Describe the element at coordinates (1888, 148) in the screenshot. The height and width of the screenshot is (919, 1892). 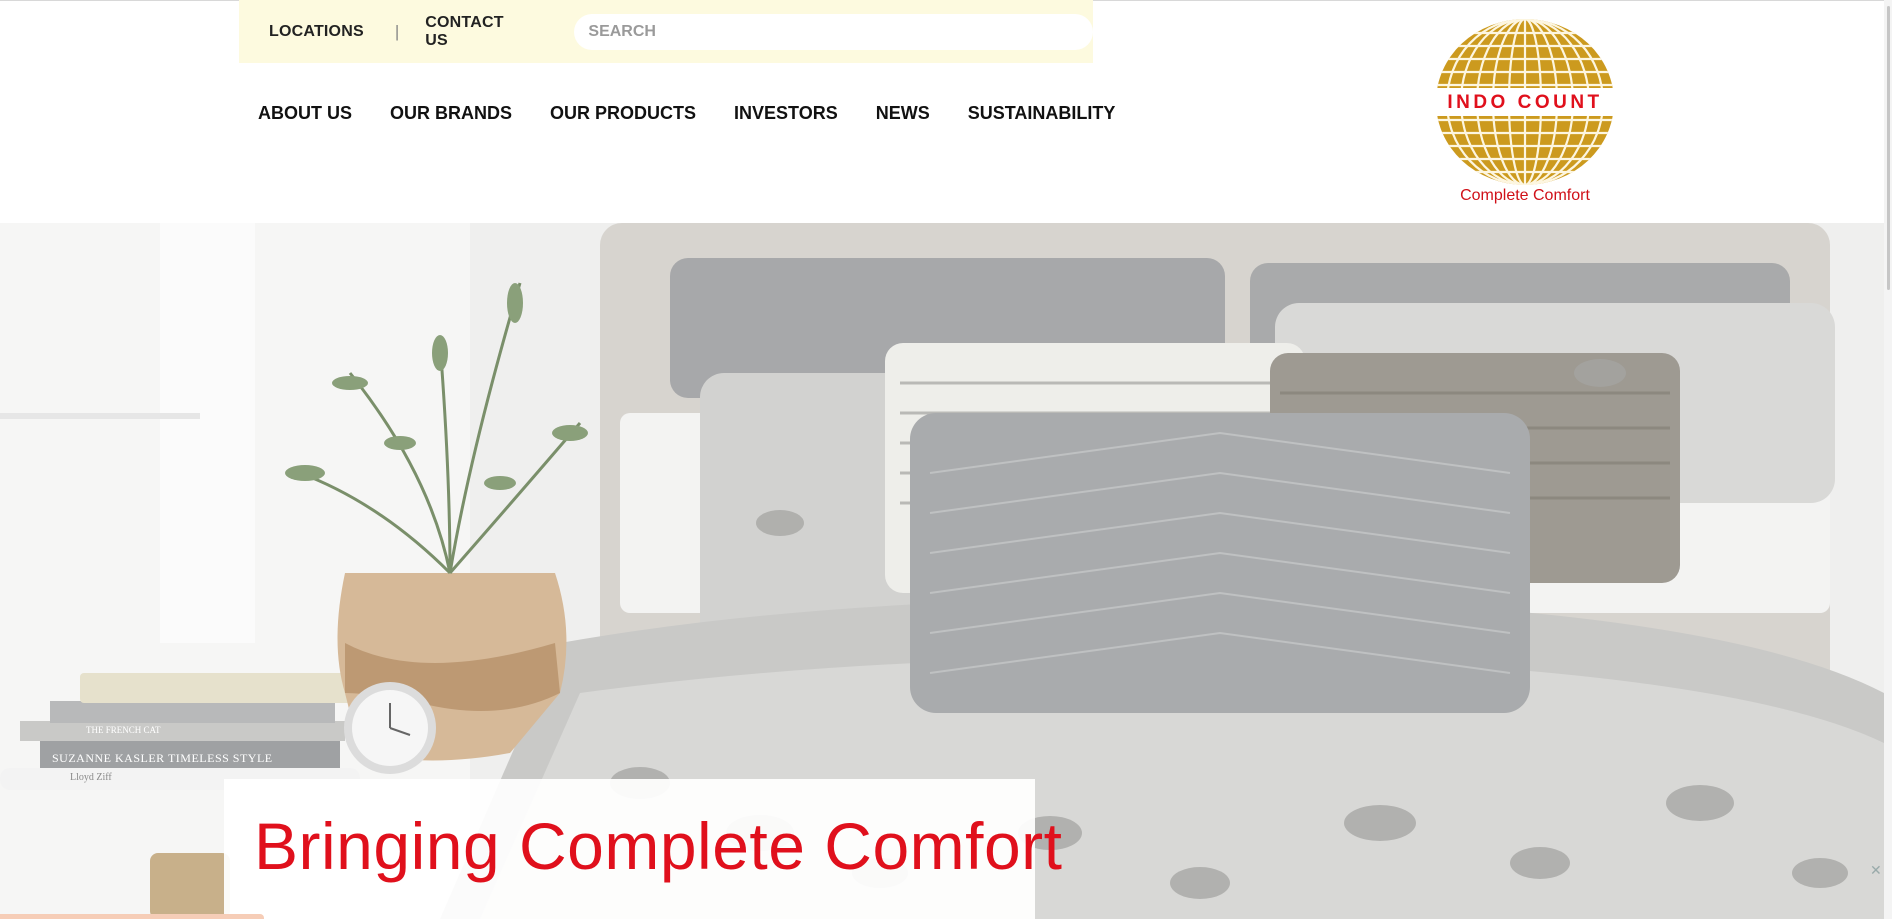
I see `scrollbar-thumb` at that location.